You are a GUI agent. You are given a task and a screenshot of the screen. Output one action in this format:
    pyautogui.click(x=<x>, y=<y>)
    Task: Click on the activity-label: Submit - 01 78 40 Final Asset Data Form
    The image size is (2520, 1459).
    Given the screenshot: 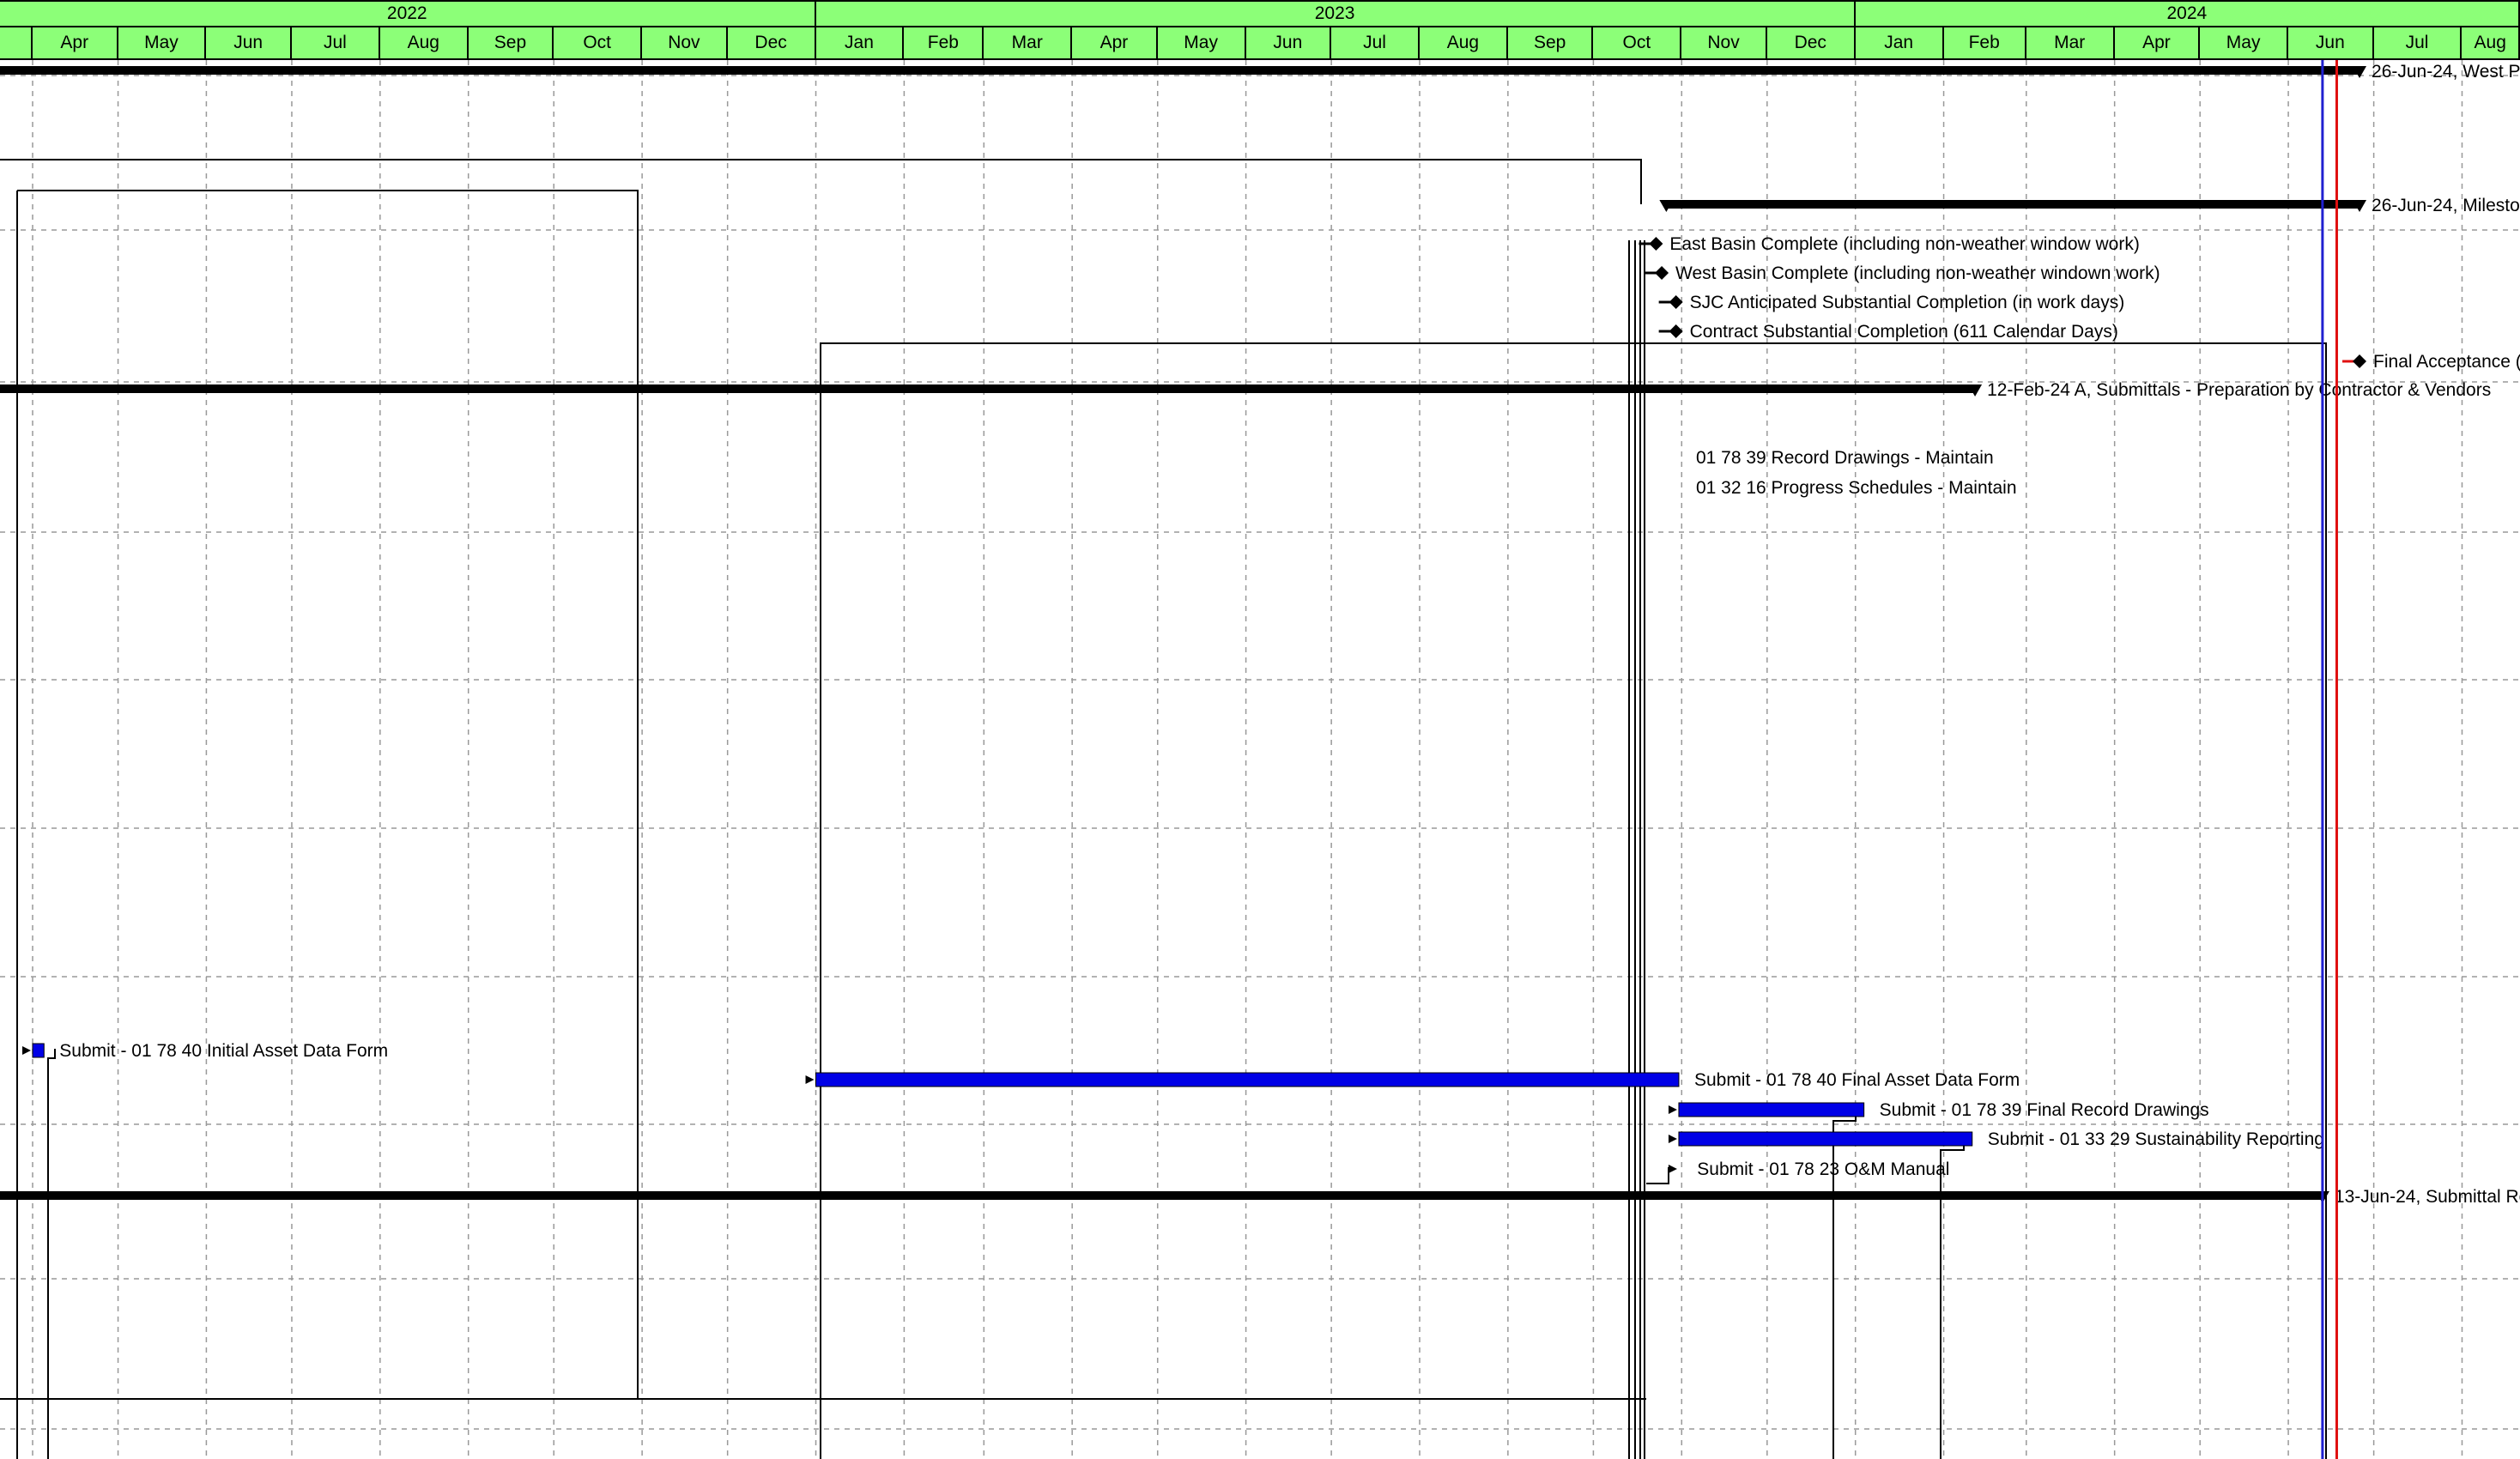 What is the action you would take?
    pyautogui.click(x=1857, y=1080)
    